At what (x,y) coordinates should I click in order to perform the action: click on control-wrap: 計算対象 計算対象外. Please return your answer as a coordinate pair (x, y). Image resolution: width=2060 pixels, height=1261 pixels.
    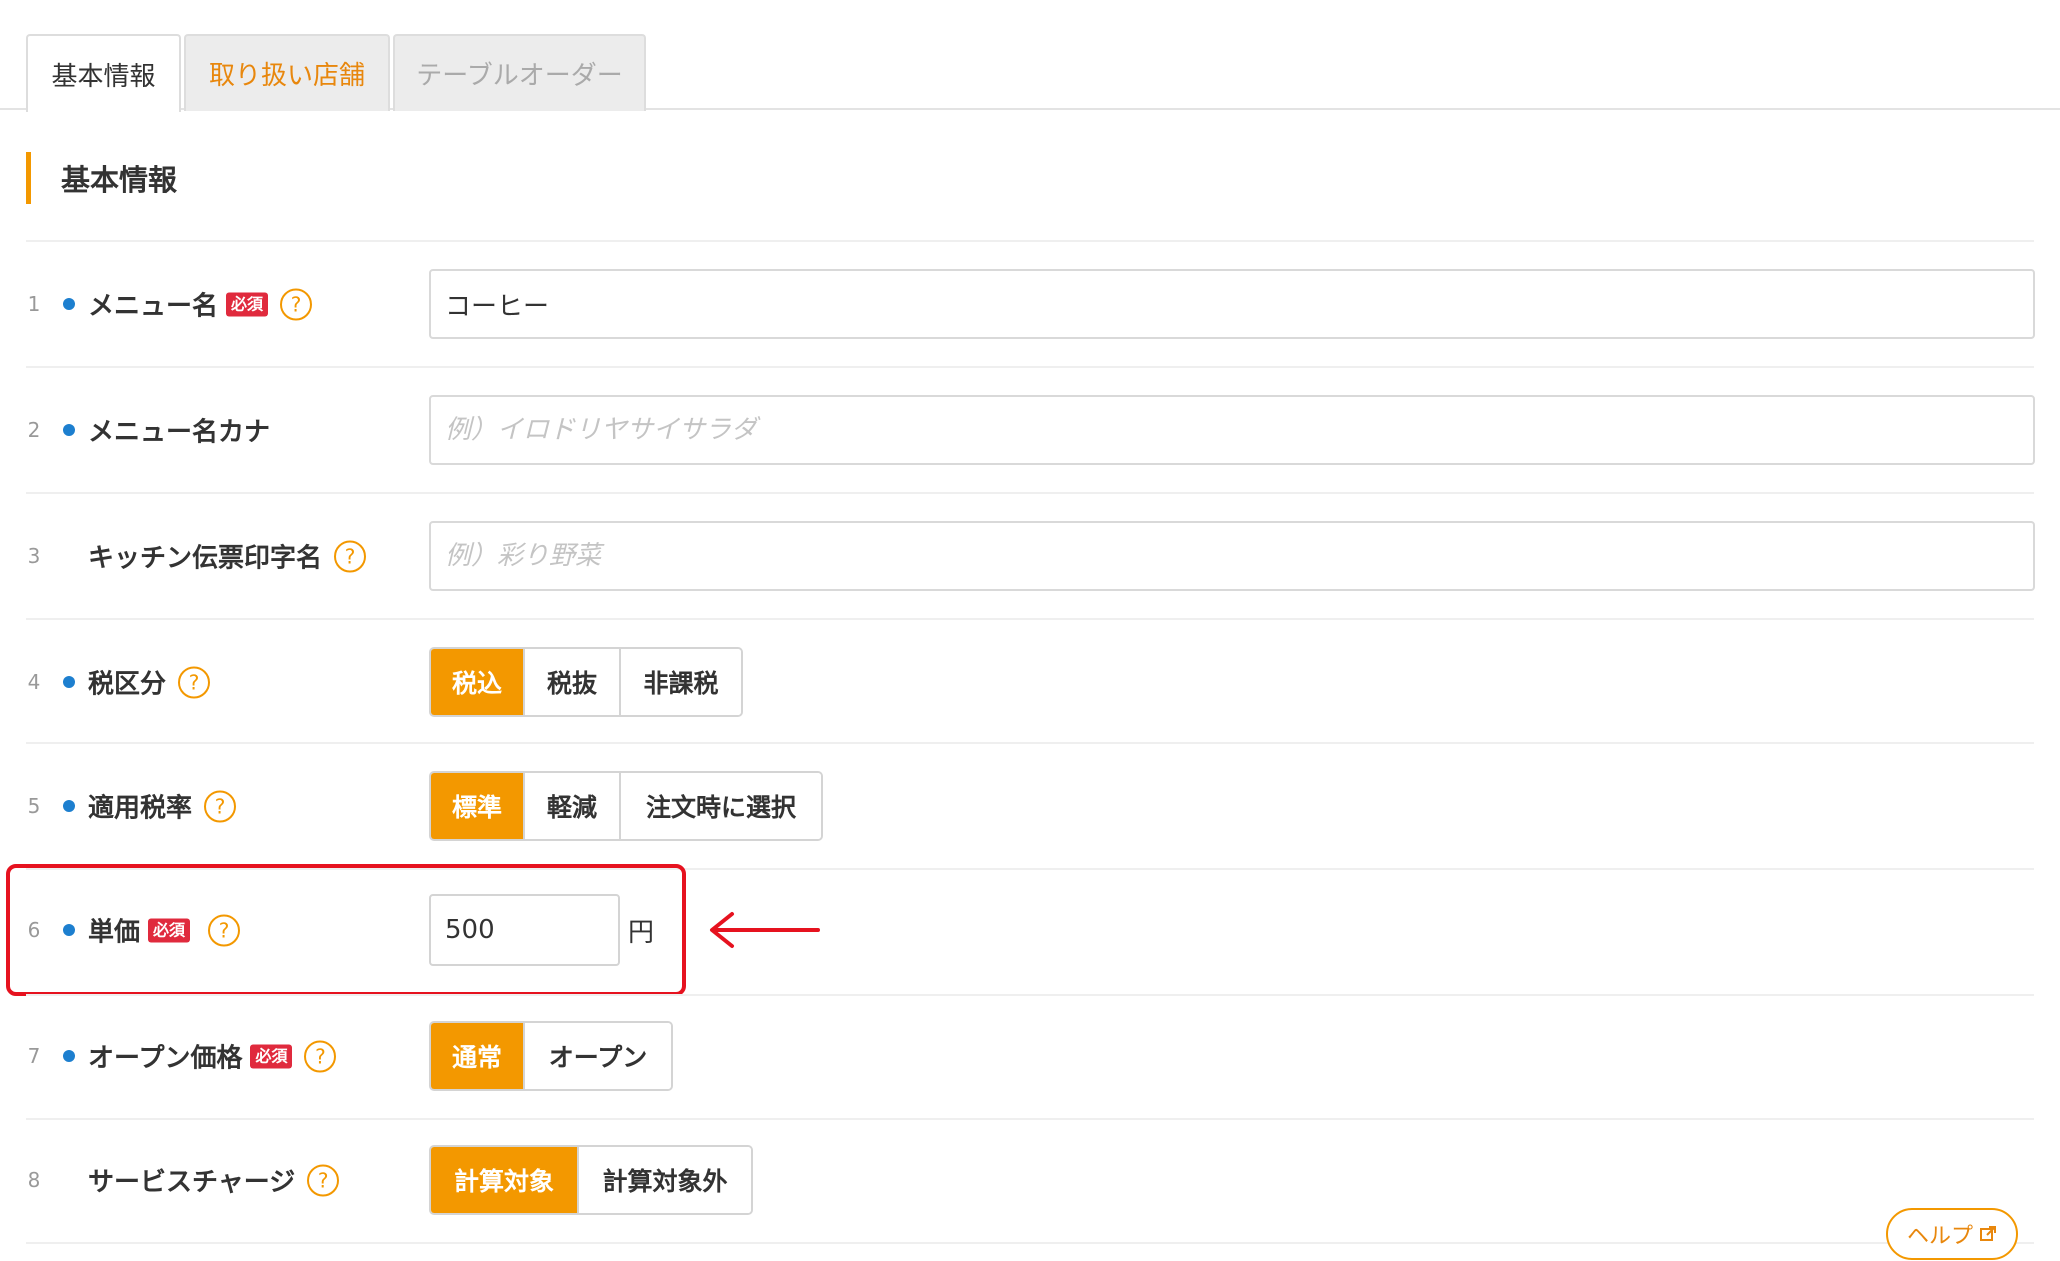
    Looking at the image, I should click on (591, 1180).